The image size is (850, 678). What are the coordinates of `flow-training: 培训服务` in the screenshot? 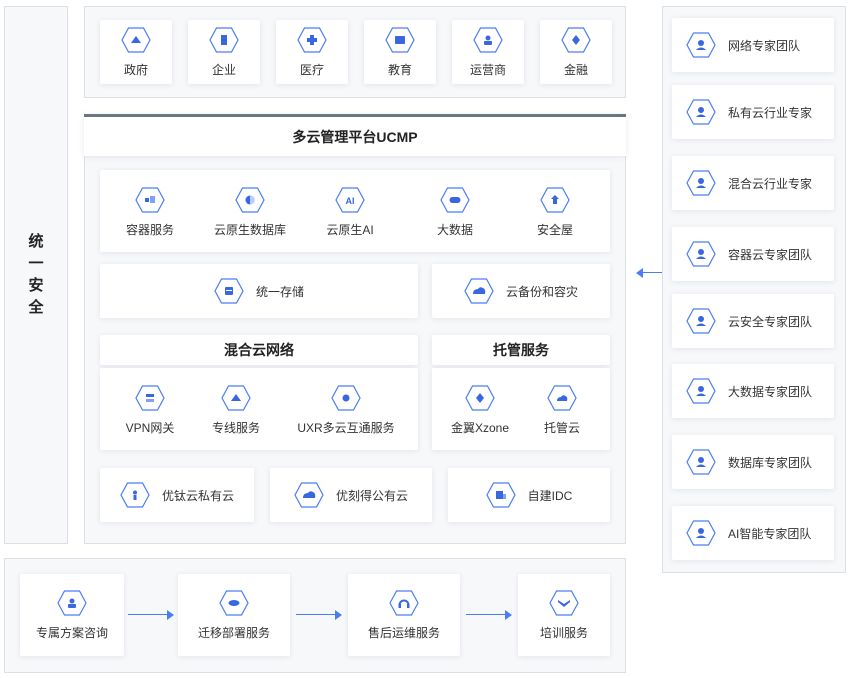 It's located at (564, 615).